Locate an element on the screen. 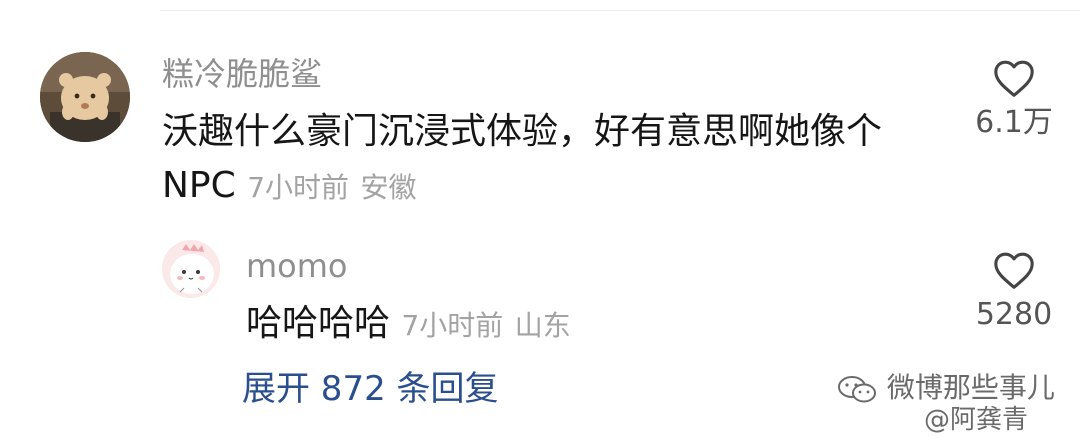 The width and height of the screenshot is (1080, 438). watermark-handle-row: @阿龚青 is located at coordinates (976, 420).